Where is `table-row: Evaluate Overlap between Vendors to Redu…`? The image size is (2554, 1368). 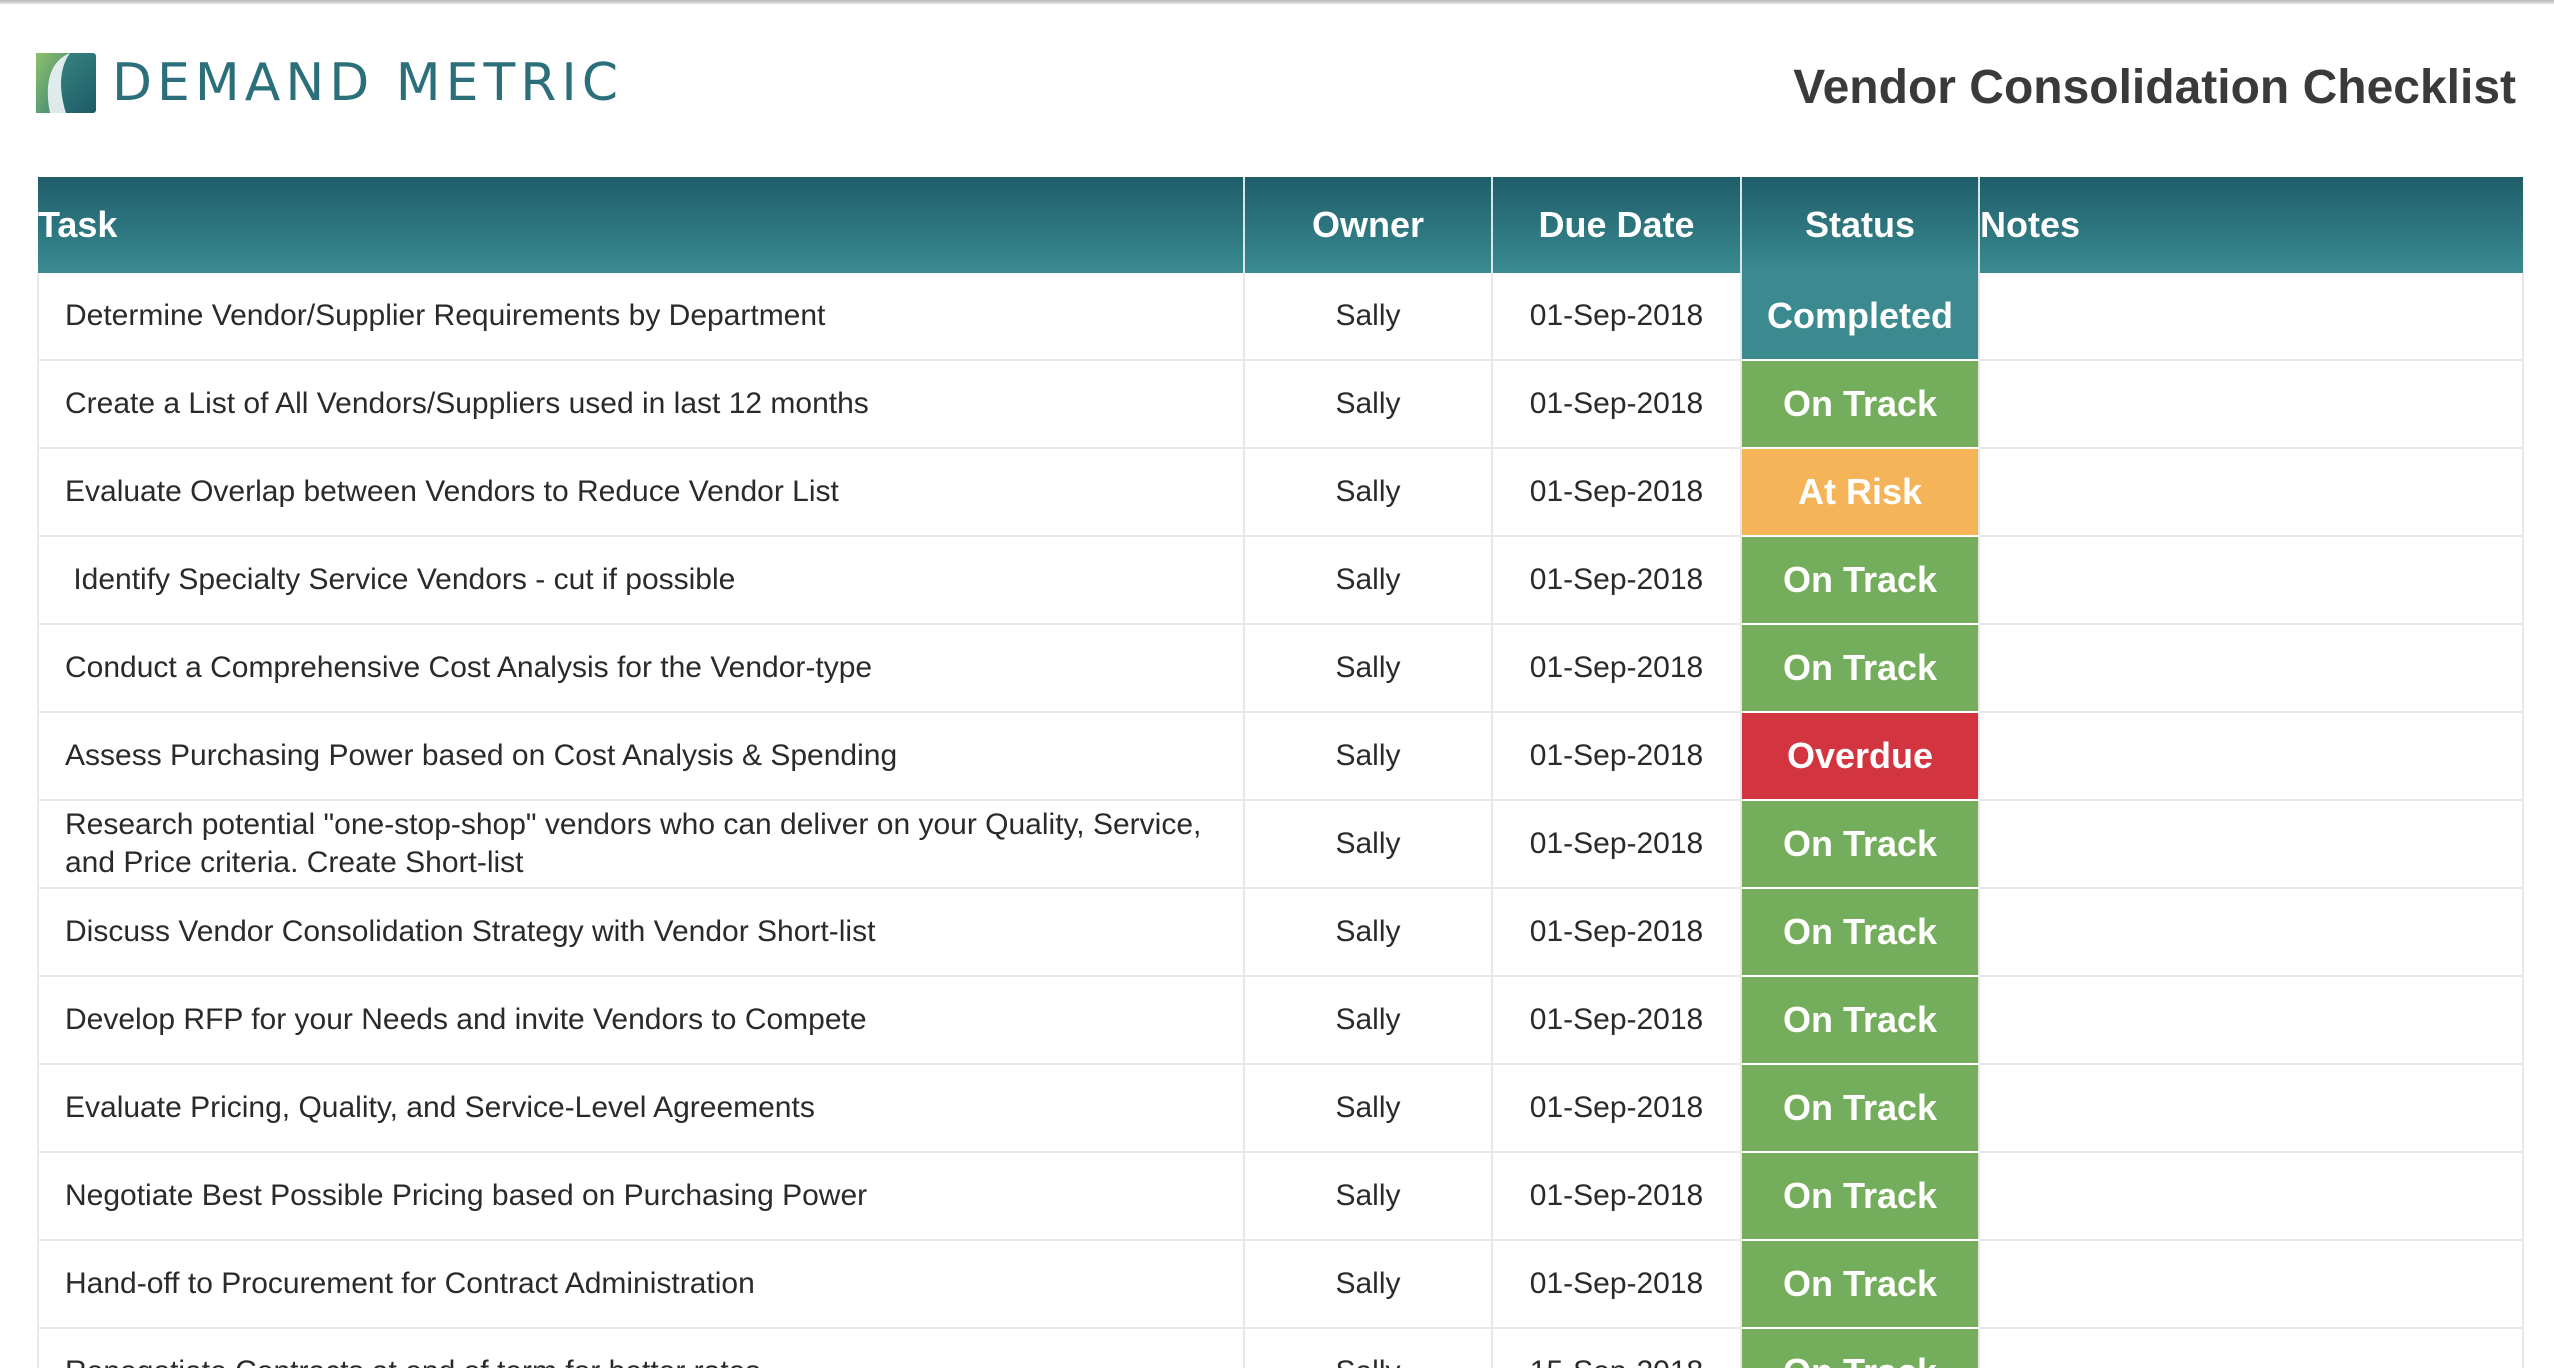
table-row: Evaluate Overlap between Vendors to Redu… is located at coordinates (1280, 492).